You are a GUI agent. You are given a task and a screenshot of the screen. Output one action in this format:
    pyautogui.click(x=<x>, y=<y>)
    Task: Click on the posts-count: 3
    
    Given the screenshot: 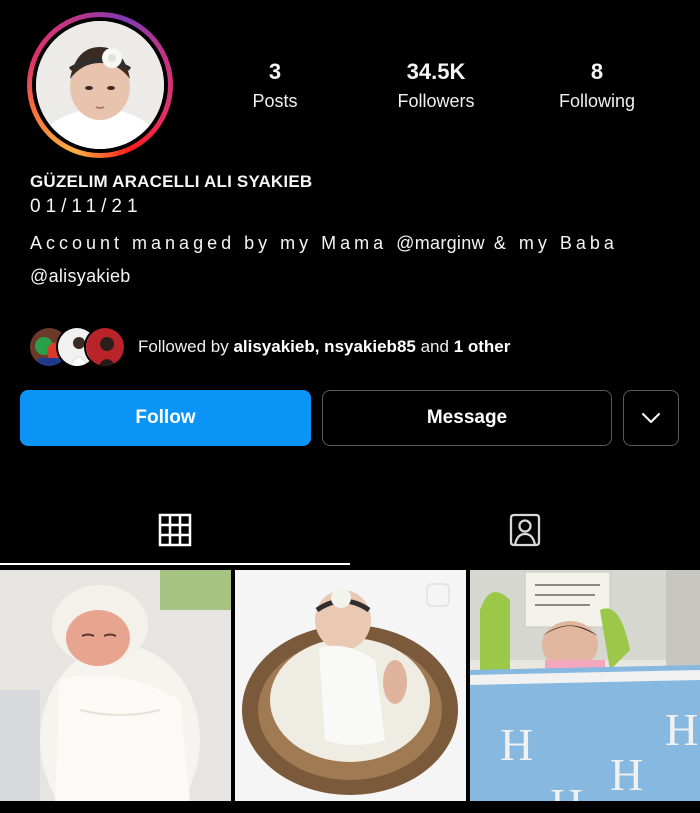 What is the action you would take?
    pyautogui.click(x=275, y=71)
    